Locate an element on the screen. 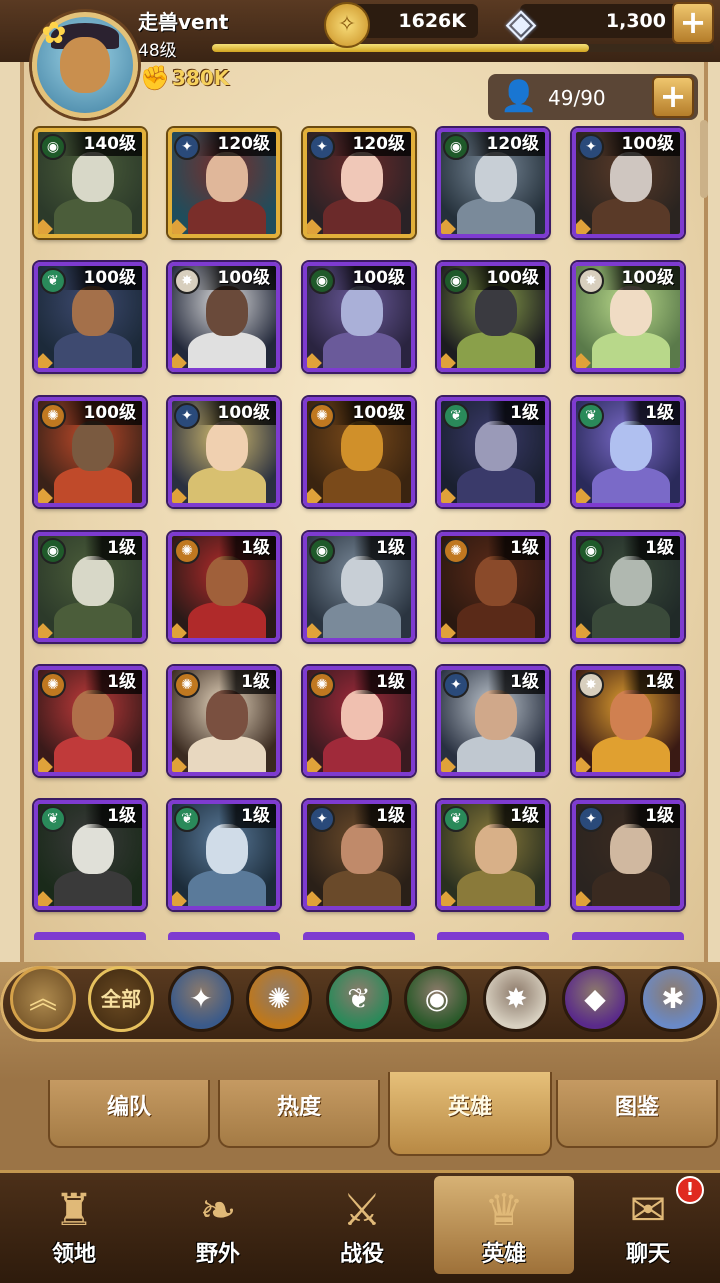 This screenshot has width=720, height=1283. player-name: 走兽vent is located at coordinates (183, 22).